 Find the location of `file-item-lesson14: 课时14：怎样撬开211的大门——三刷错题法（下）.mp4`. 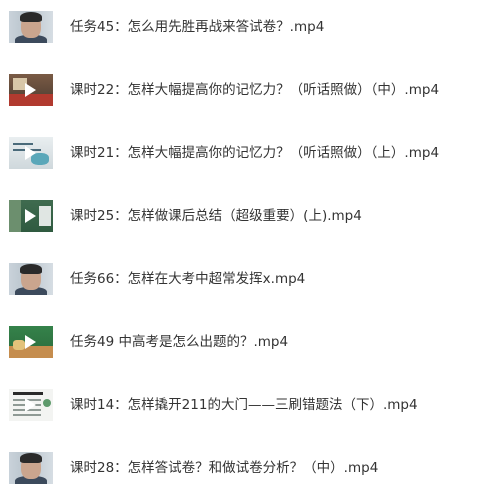

file-item-lesson14: 课时14：怎样撬开211的大门——三刷错题法（下）.mp4 is located at coordinates (243, 405).